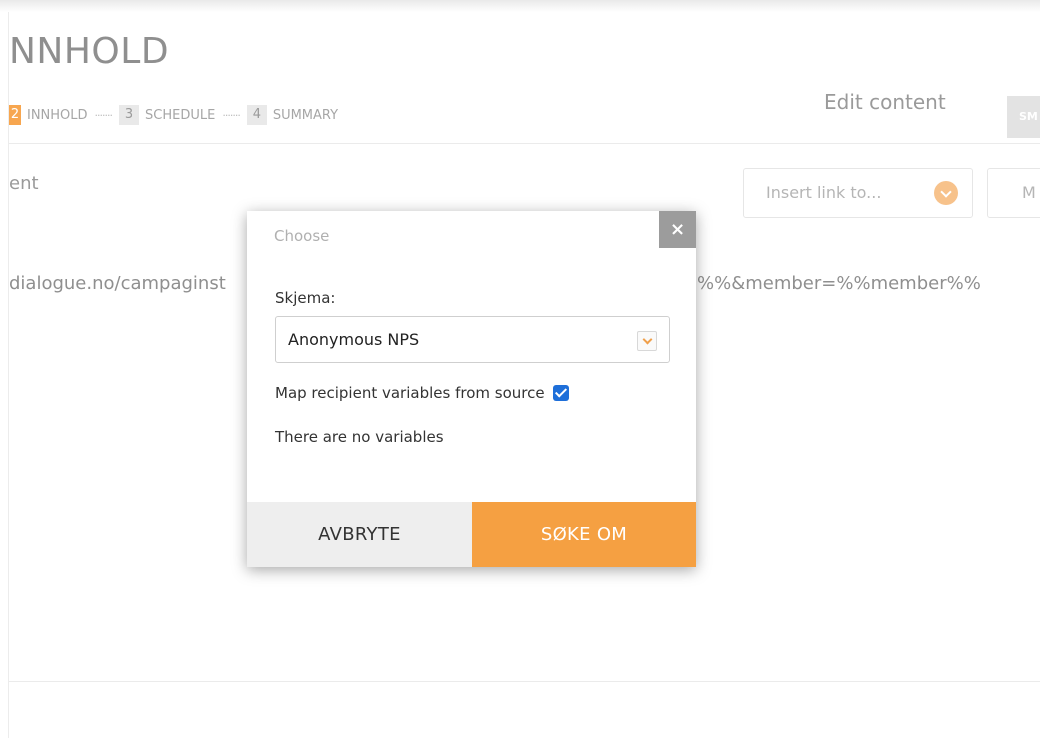  I want to click on step-number-innhold: 2, so click(15, 115).